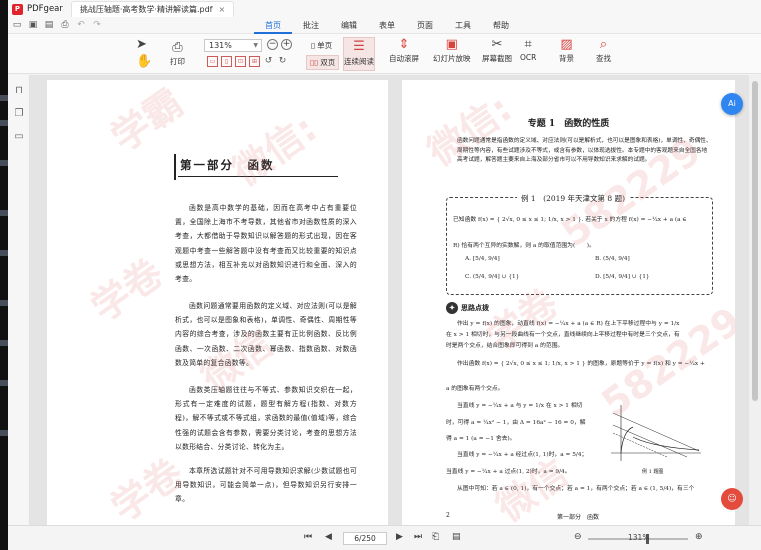 Image resolution: width=761 pixels, height=550 pixels. What do you see at coordinates (399, 537) in the screenshot?
I see `next-page-icon: ▶` at bounding box center [399, 537].